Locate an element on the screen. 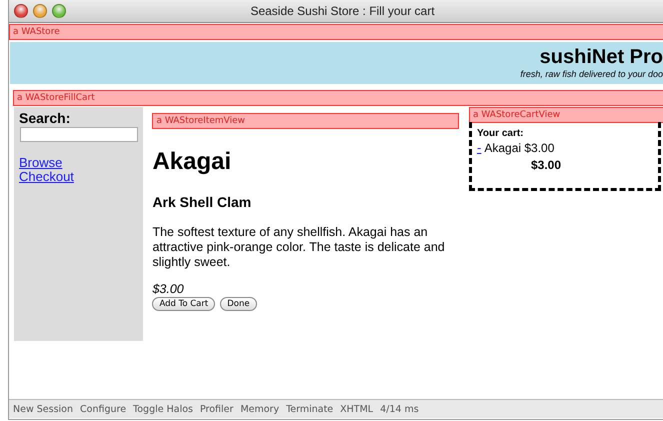 This screenshot has width=663, height=421. close-icon is located at coordinates (21, 11).